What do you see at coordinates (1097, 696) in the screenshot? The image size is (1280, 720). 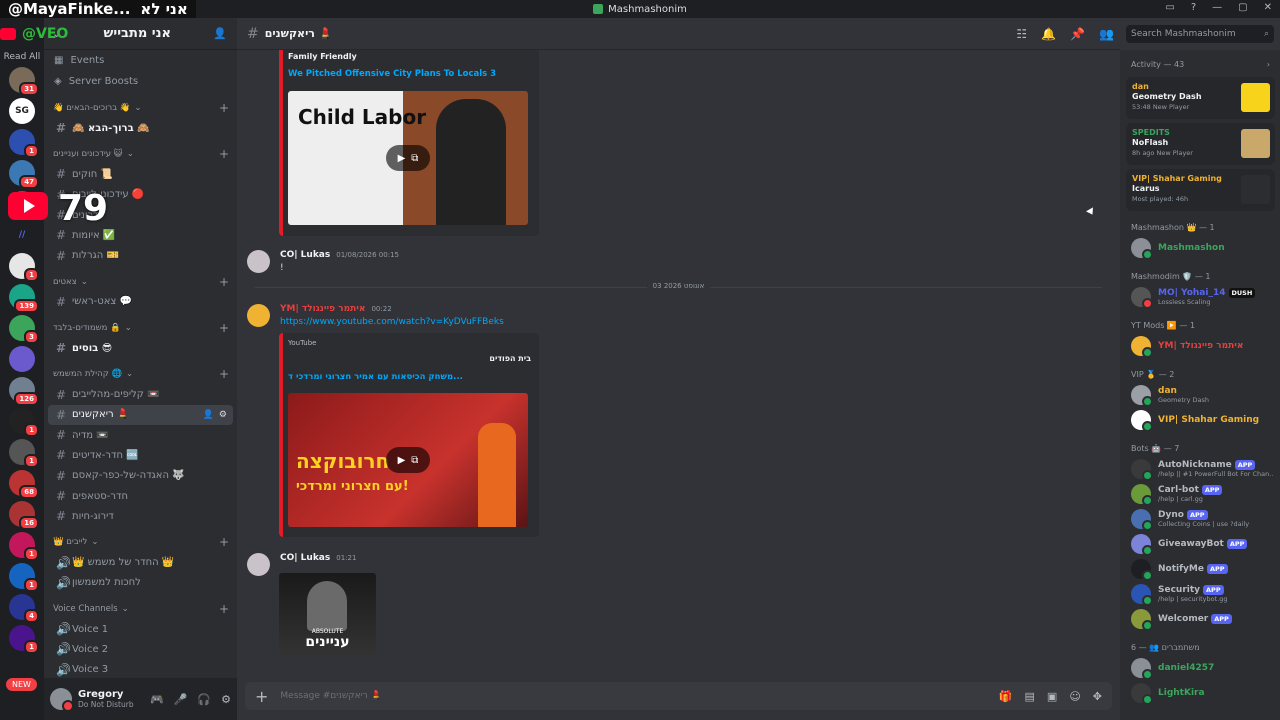 I see `apps-icon: ✥` at bounding box center [1097, 696].